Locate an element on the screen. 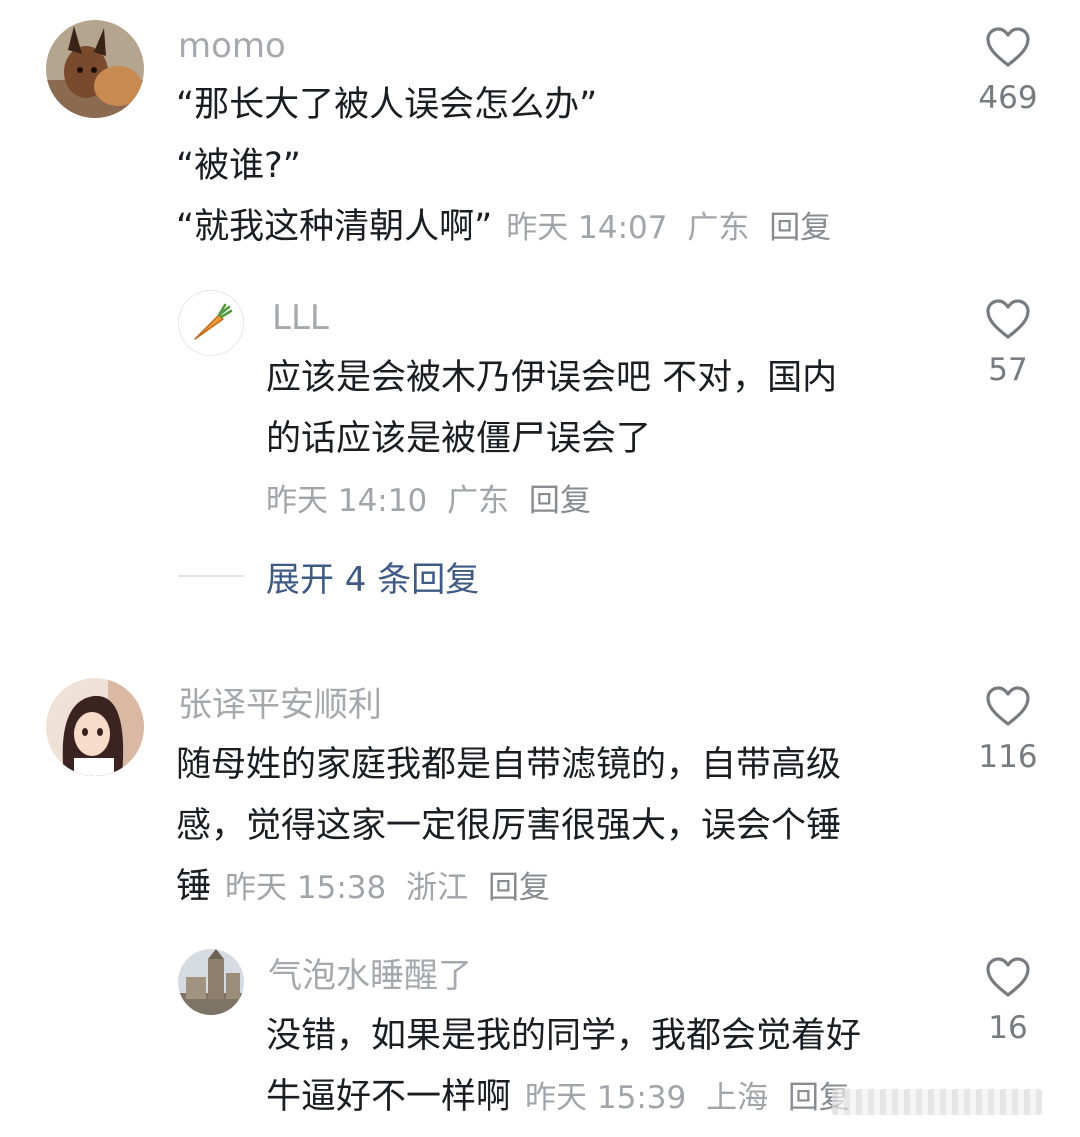  comment-text-line: 锤昨天 15:38 浙江 回复 is located at coordinates (363, 887).